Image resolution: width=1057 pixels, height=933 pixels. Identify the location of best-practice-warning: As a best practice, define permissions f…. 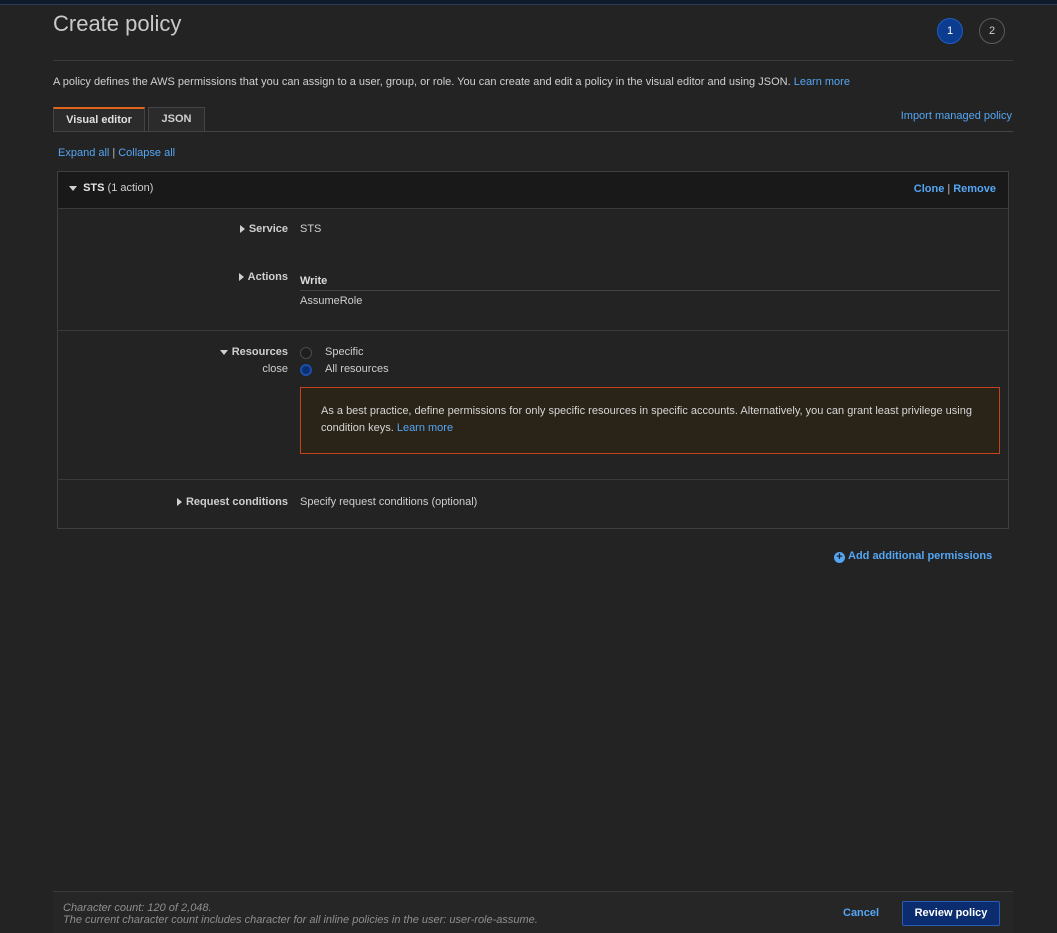
(650, 420).